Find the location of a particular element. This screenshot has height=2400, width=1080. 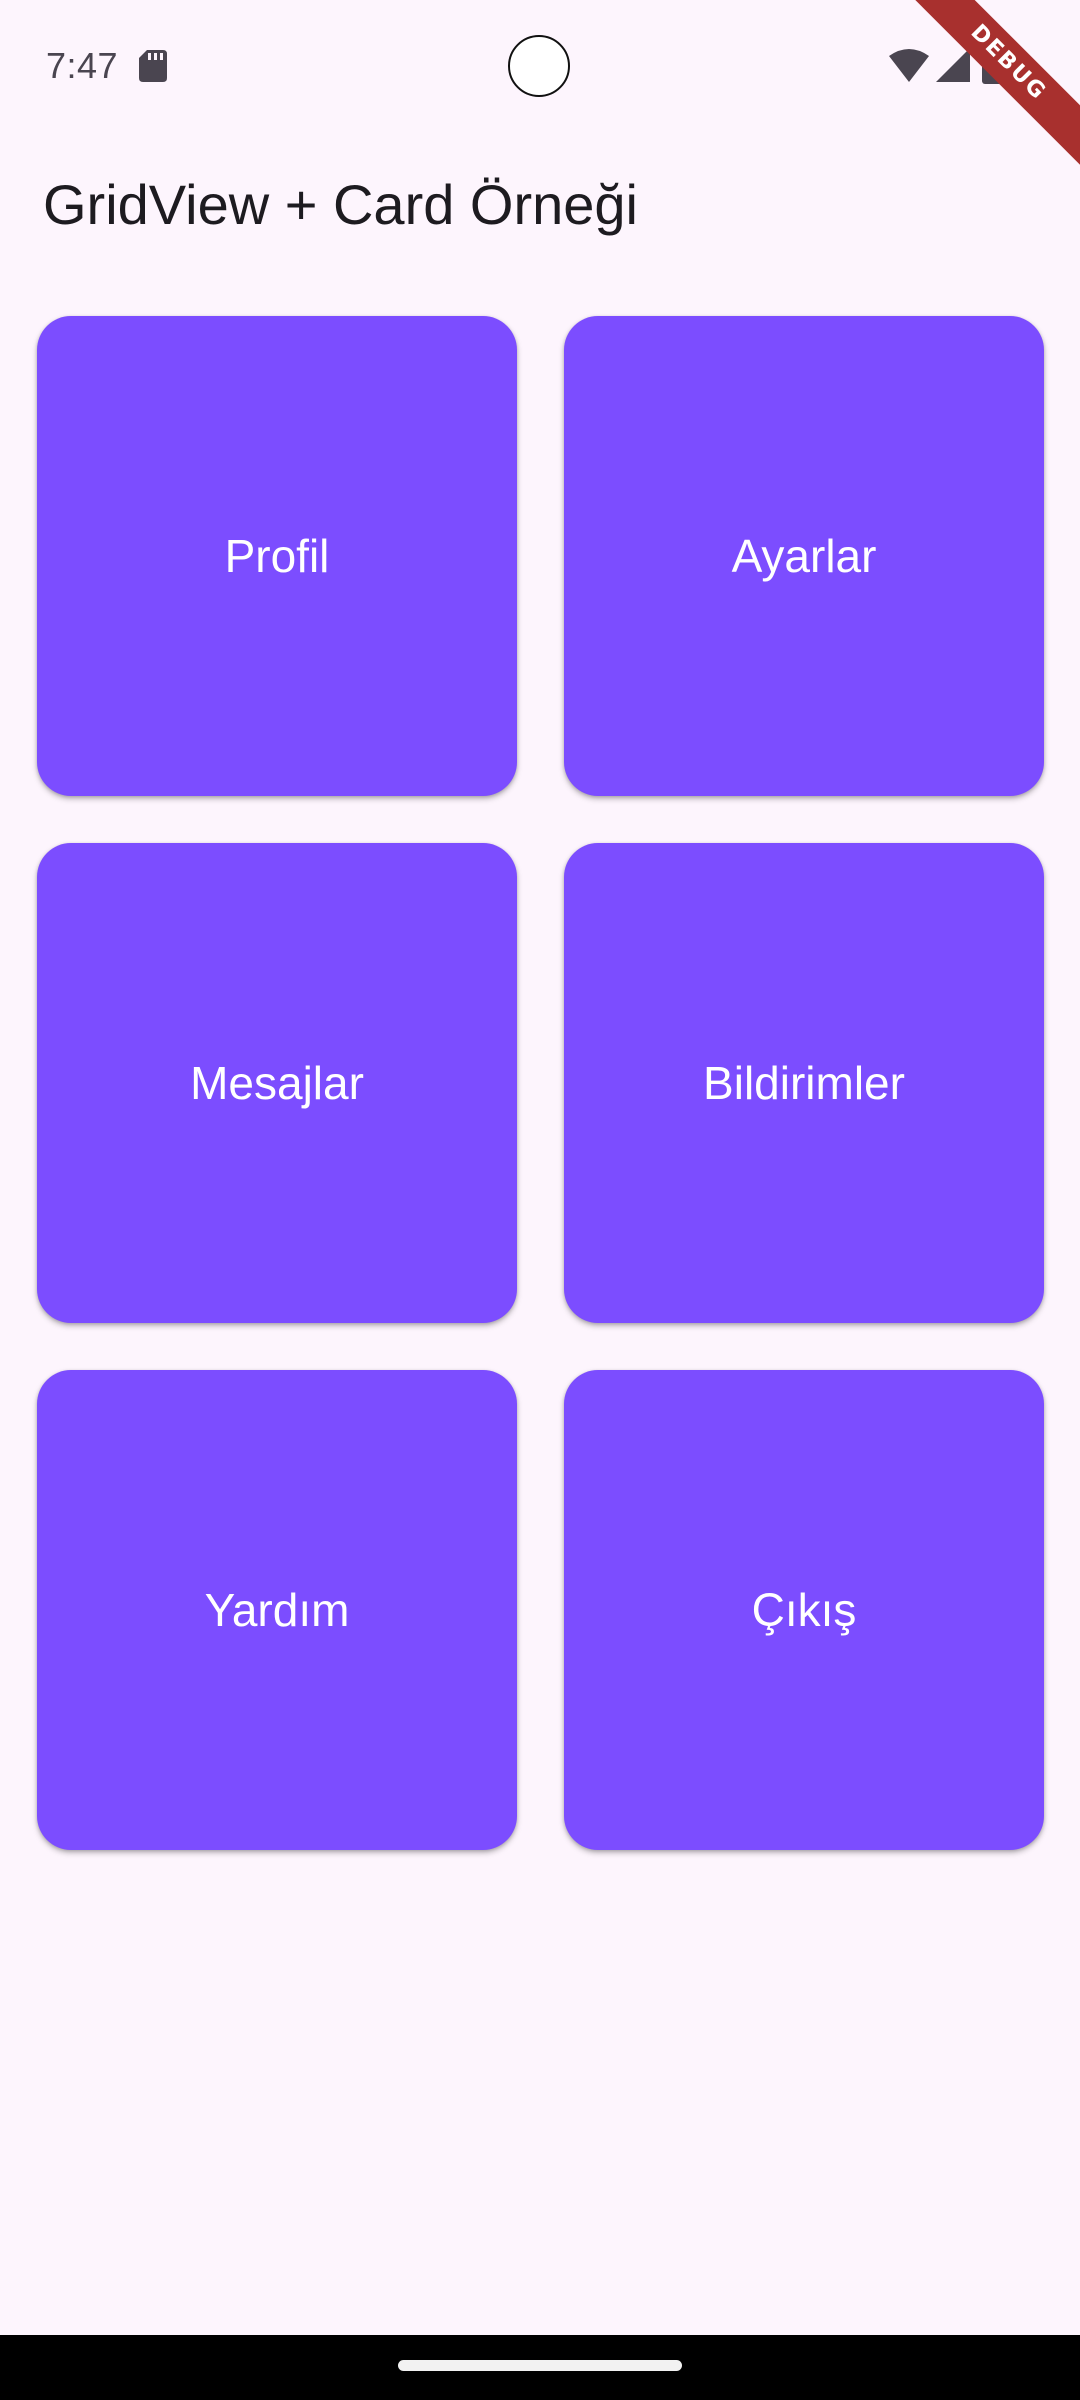

status-time: 7:47 is located at coordinates (82, 65).